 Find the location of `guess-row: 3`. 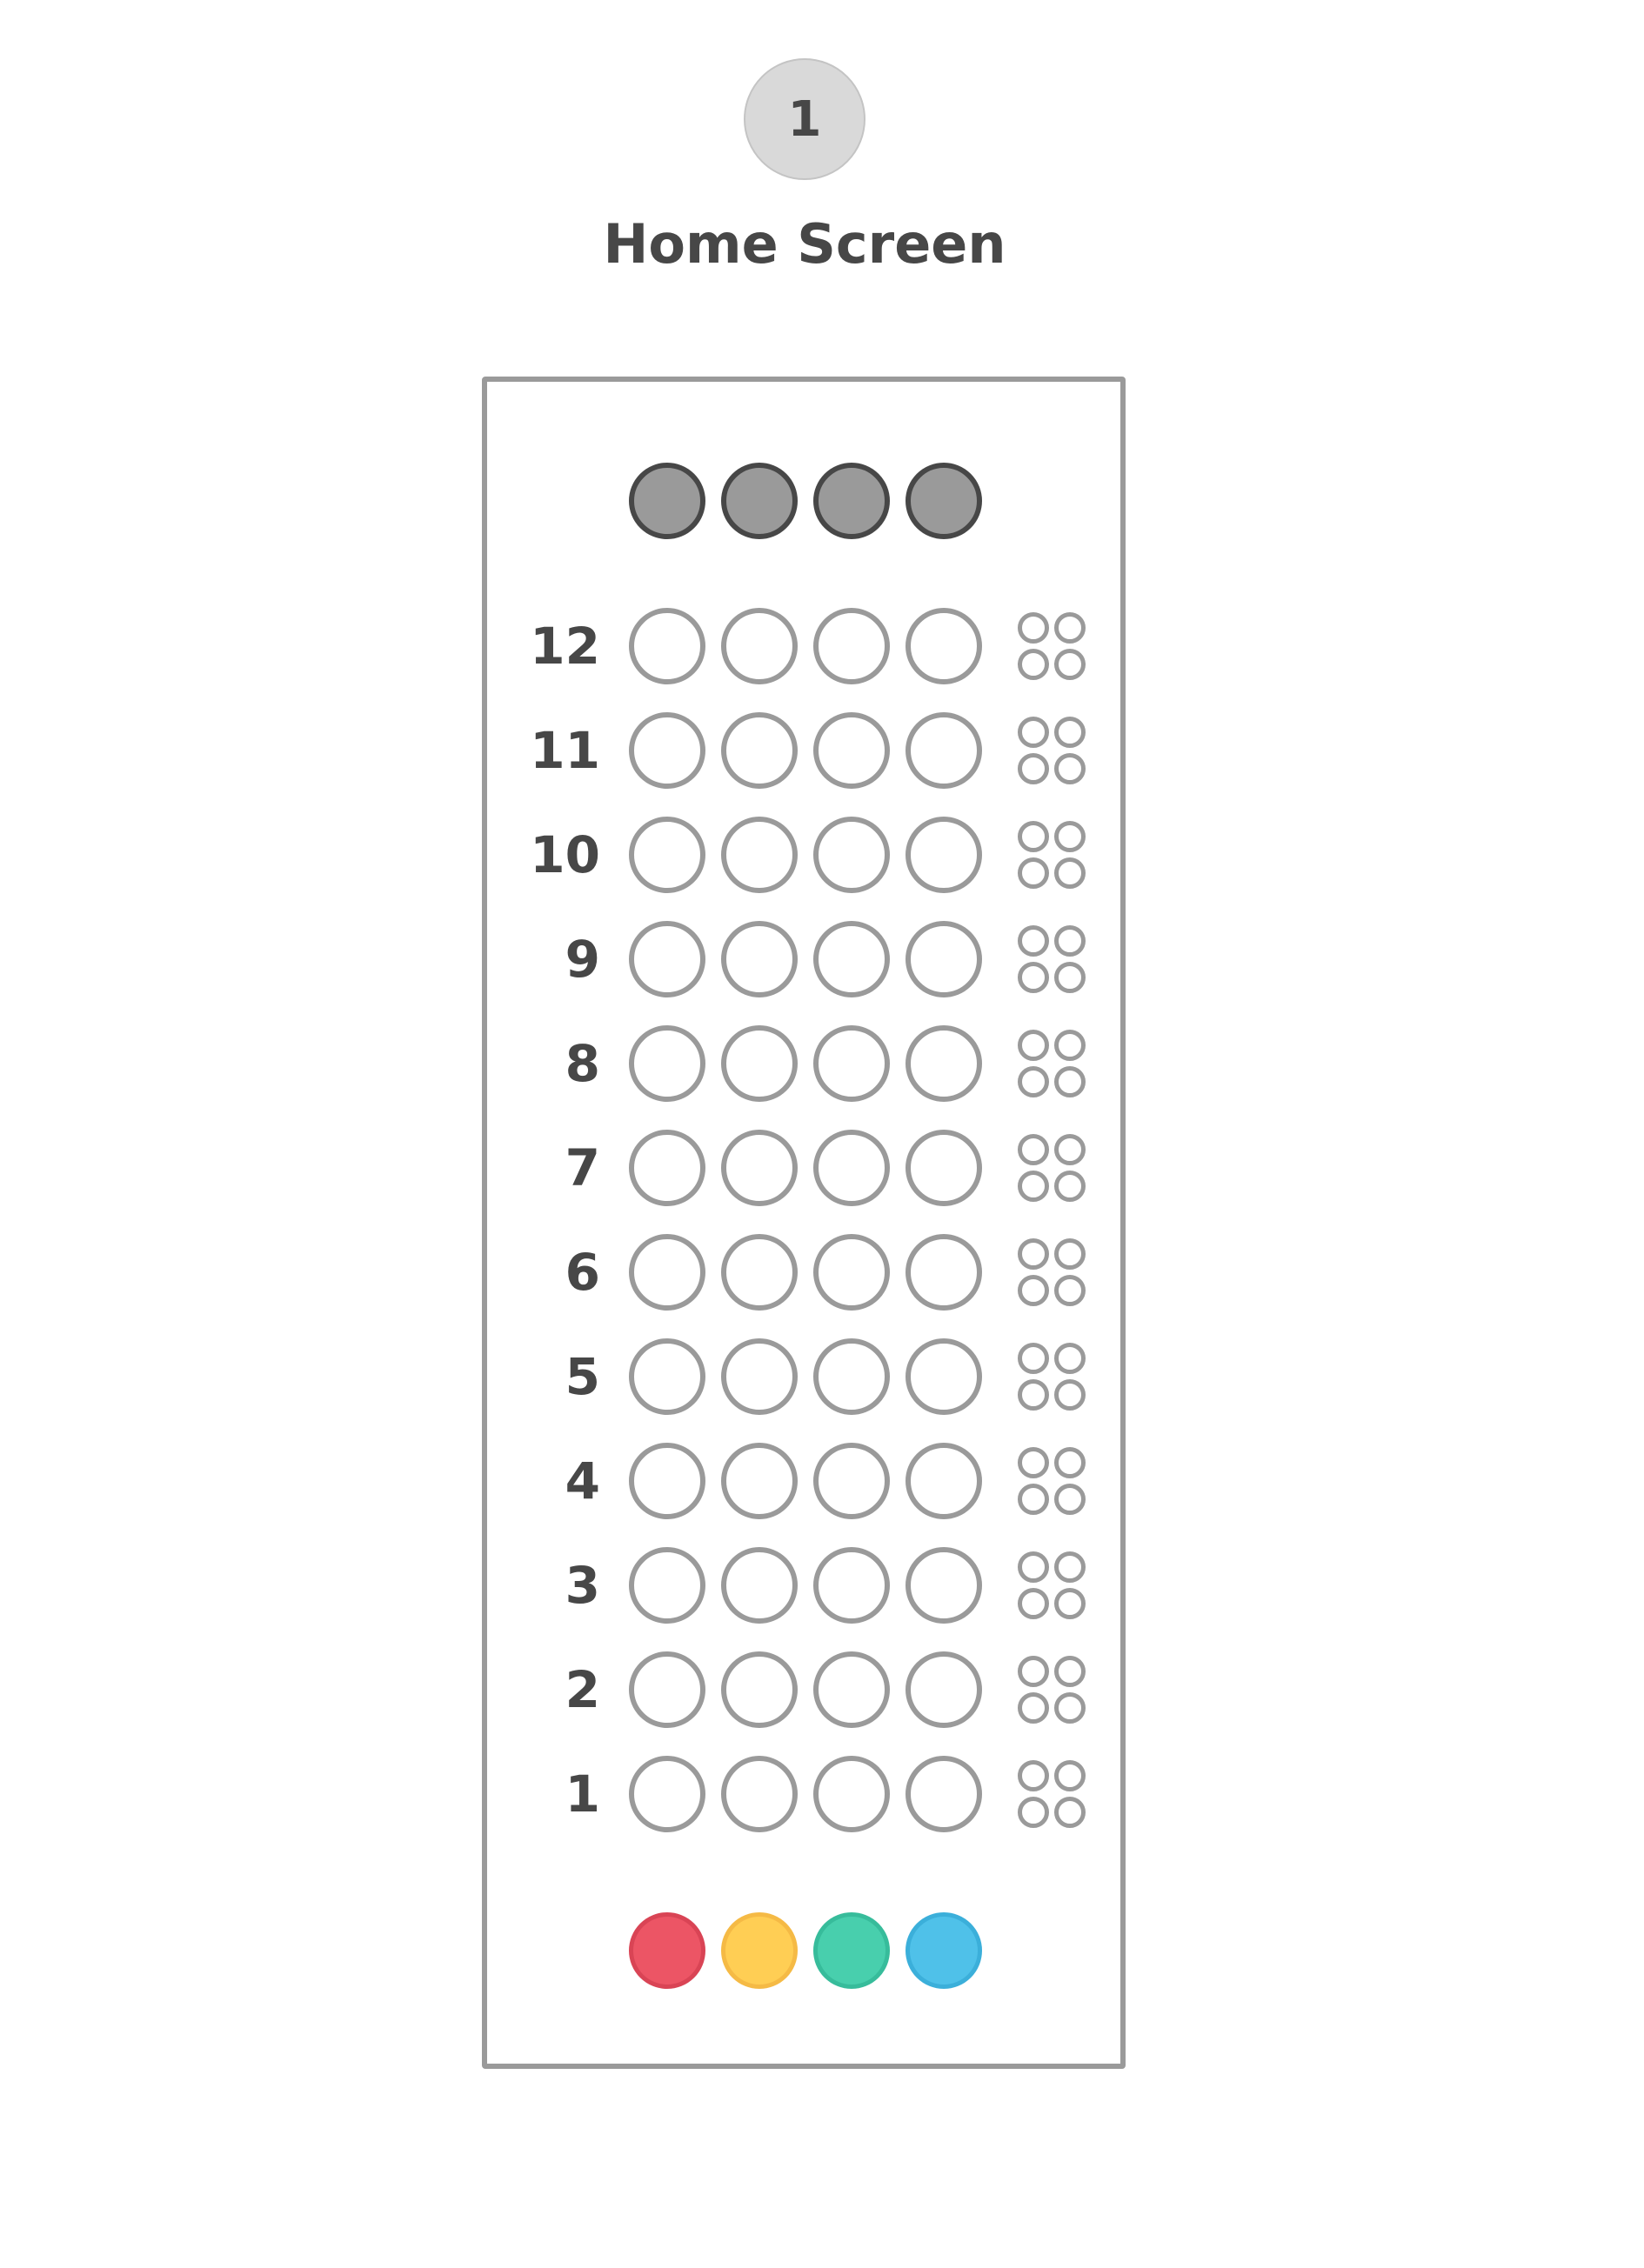

guess-row: 3 is located at coordinates (803, 1585).